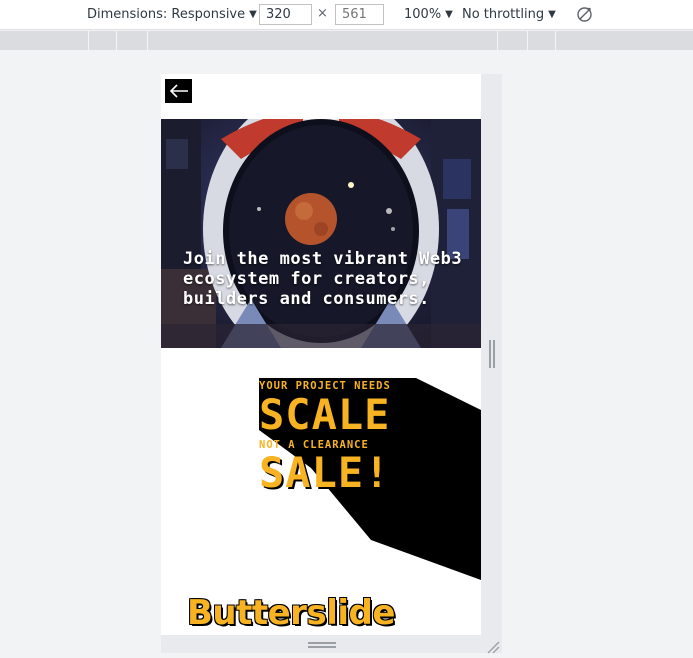 This screenshot has width=693, height=658. I want to click on brand-logo: Butterslide, so click(291, 613).